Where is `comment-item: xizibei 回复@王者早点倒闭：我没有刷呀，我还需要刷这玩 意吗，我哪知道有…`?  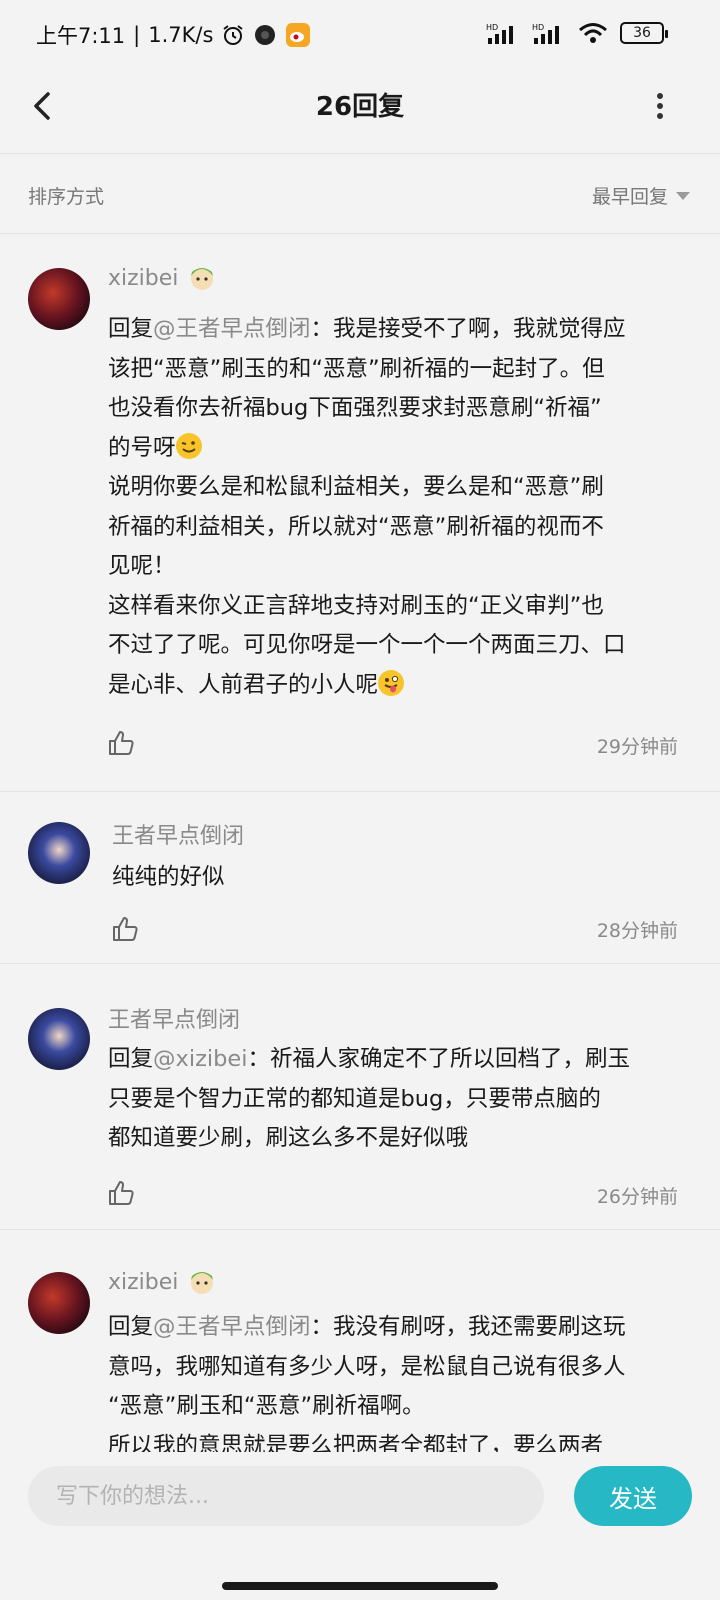 comment-item: xizibei 回复@王者早点倒闭：我没有刷呀，我还需要刷这玩 意吗，我哪知道有… is located at coordinates (360, 1345).